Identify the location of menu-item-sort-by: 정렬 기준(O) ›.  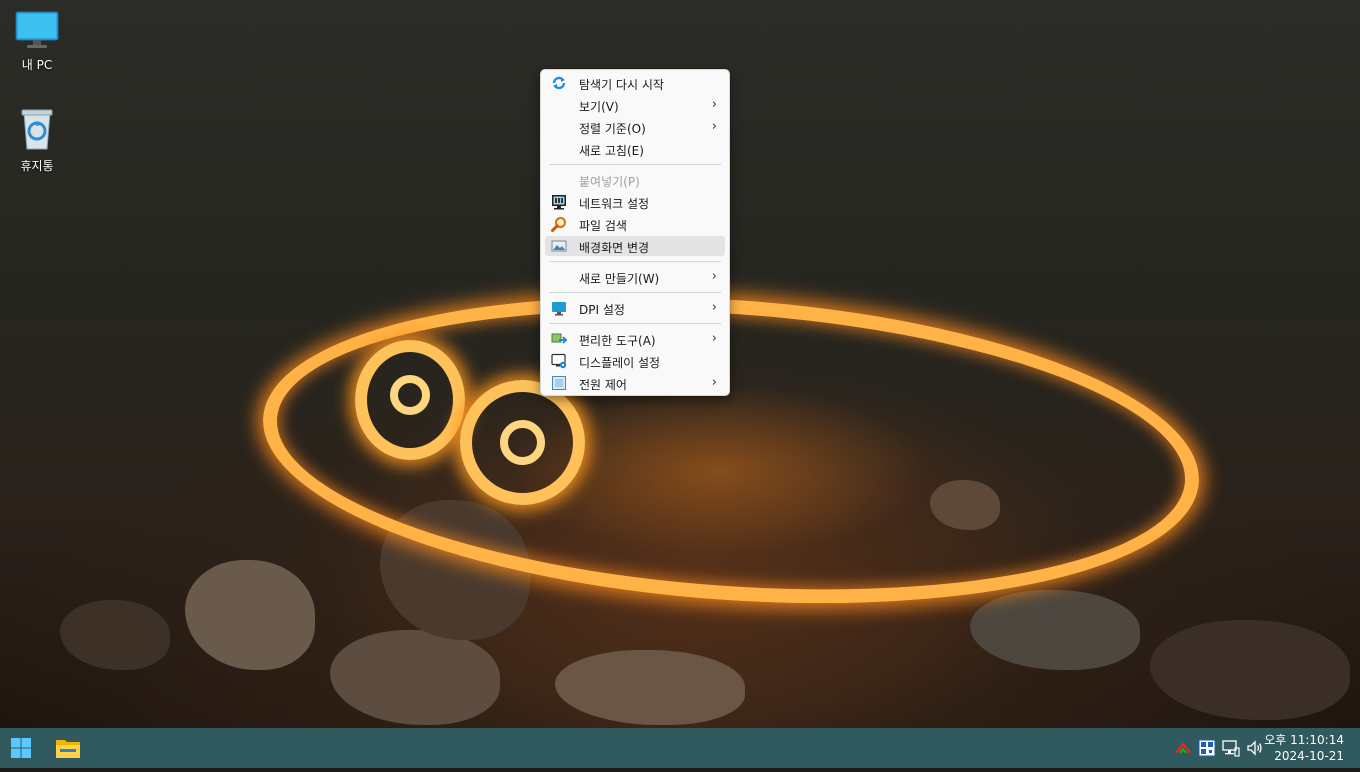
(635, 127).